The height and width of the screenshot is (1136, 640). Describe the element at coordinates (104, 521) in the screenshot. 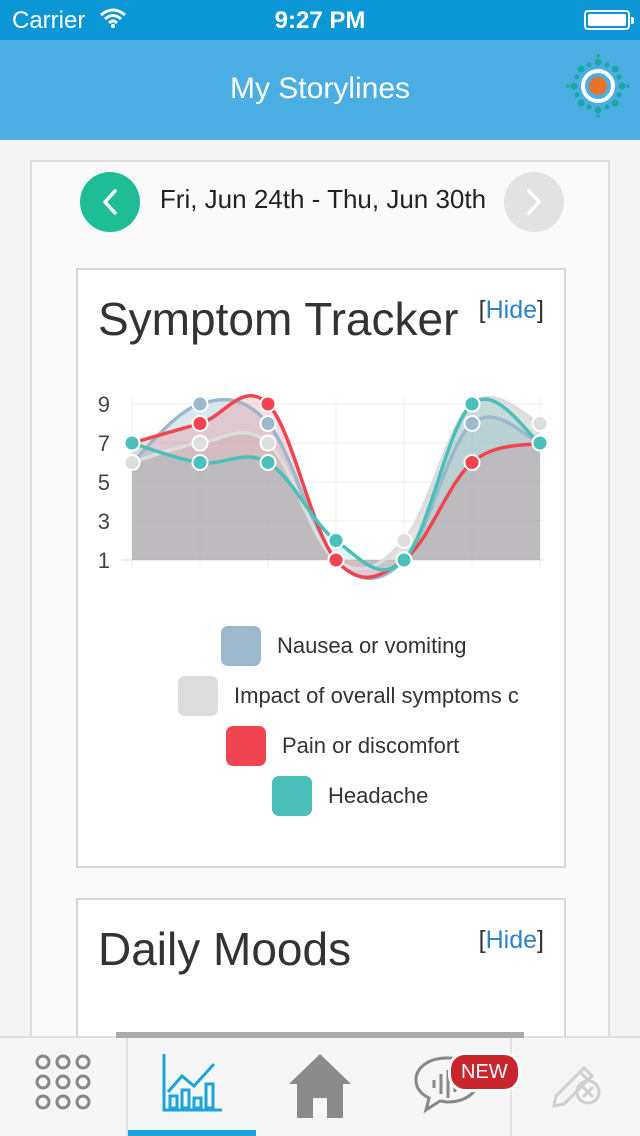

I see `y-tick-label: 3` at that location.